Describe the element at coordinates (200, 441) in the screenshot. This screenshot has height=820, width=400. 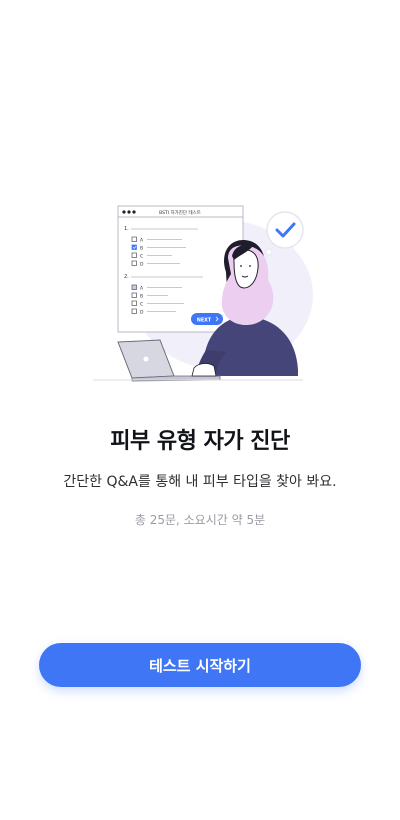
I see `page-title: 피부 유형 자가 진단` at that location.